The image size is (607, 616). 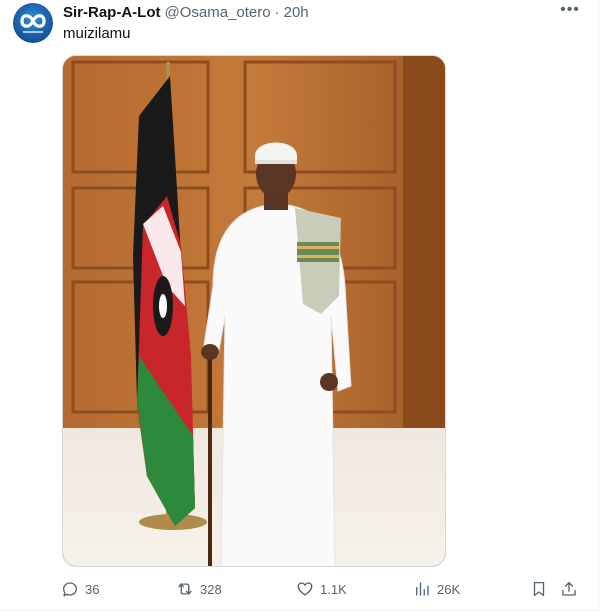 I want to click on share-icon, so click(x=569, y=588).